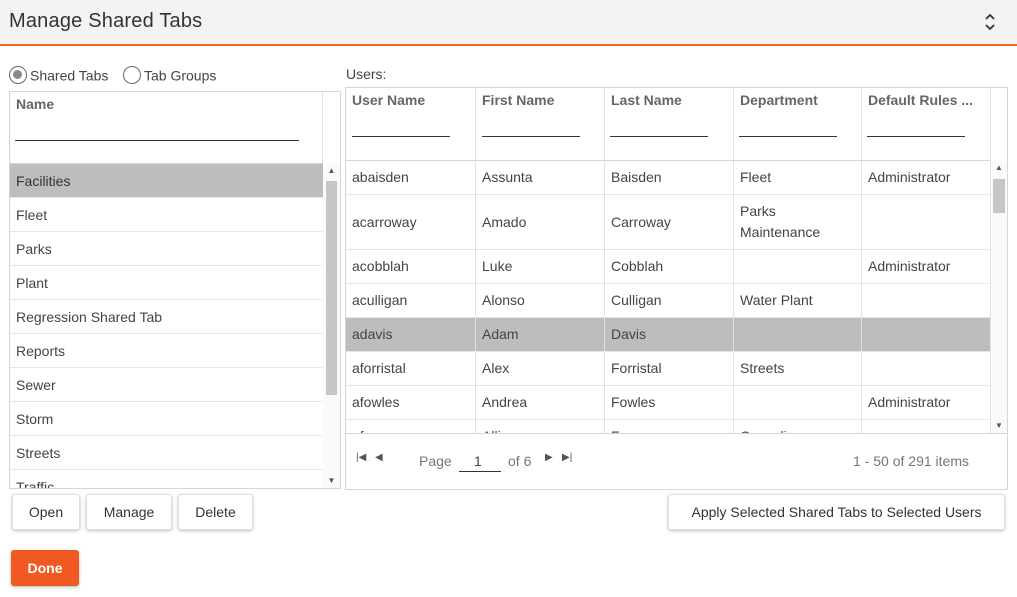 The image size is (1017, 597). What do you see at coordinates (401, 136) in the screenshot?
I see `user-name-filter-input` at bounding box center [401, 136].